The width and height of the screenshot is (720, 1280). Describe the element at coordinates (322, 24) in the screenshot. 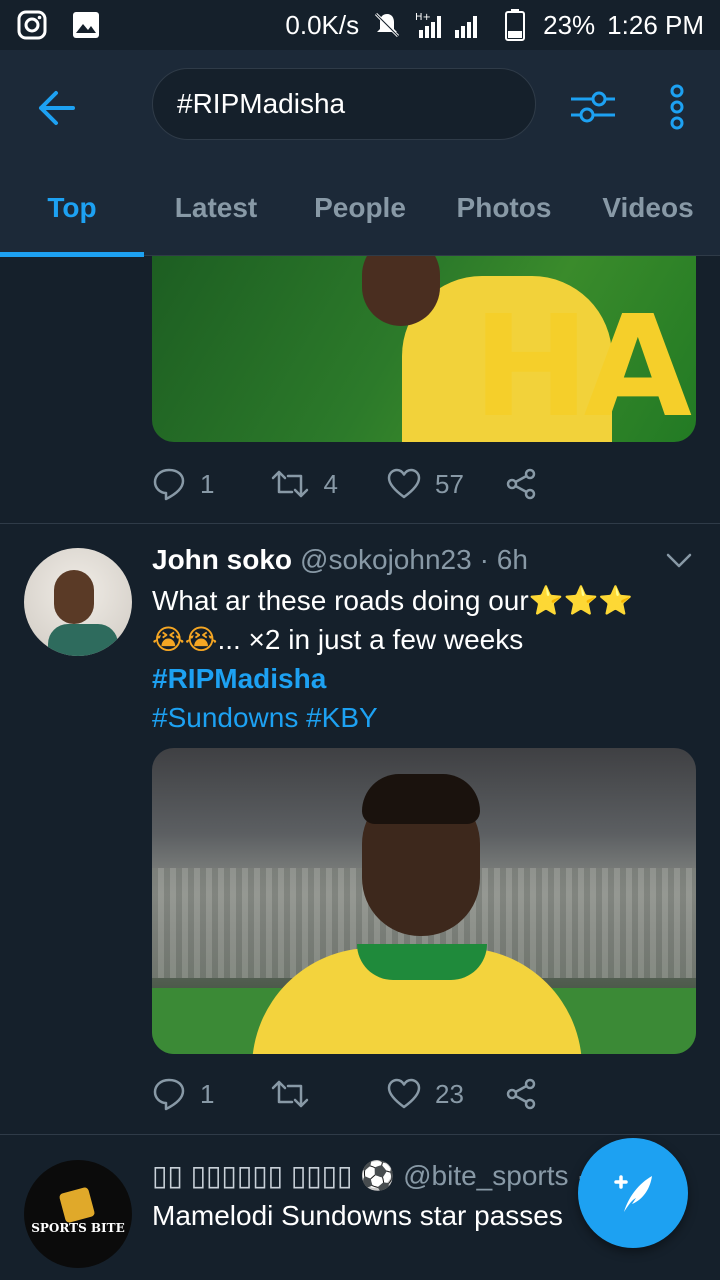

I see `network-speed: 0.0K/s` at that location.